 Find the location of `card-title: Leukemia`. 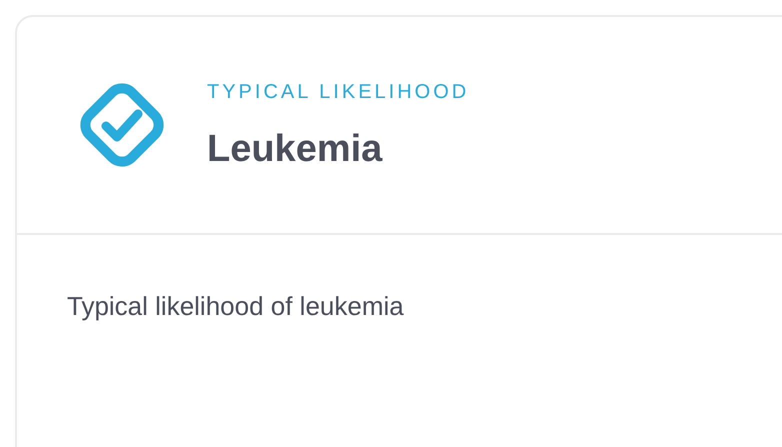

card-title: Leukemia is located at coordinates (295, 149).